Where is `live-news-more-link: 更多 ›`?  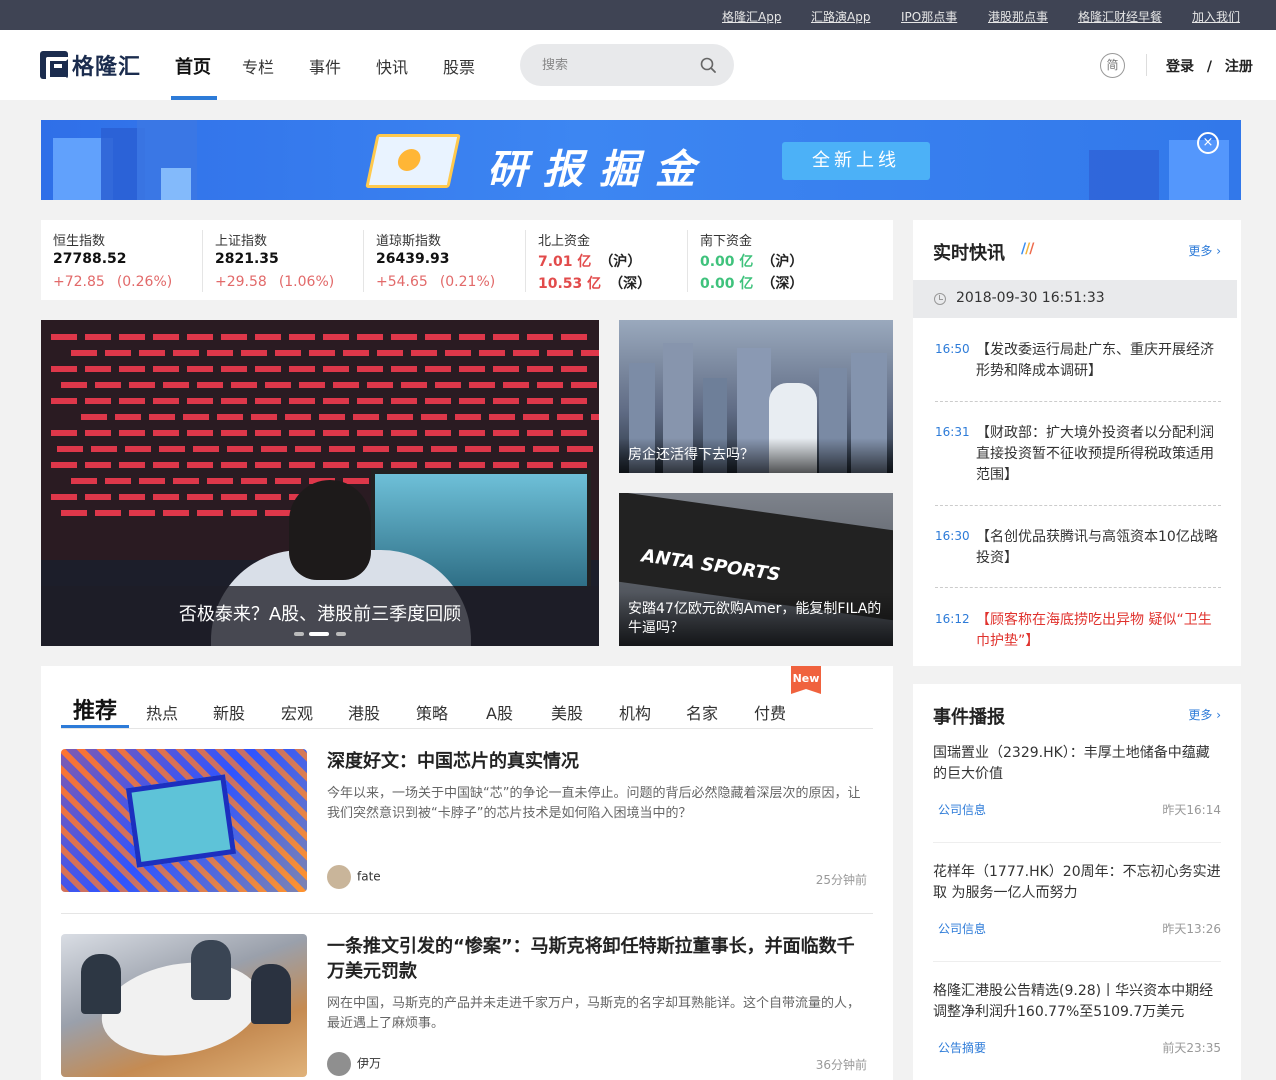
live-news-more-link: 更多 › is located at coordinates (1204, 250).